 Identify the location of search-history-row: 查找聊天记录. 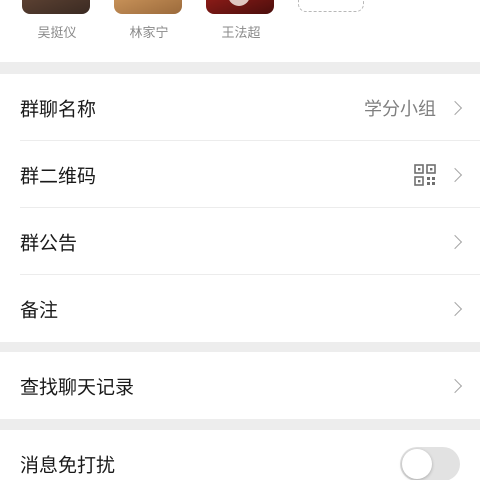
(240, 385).